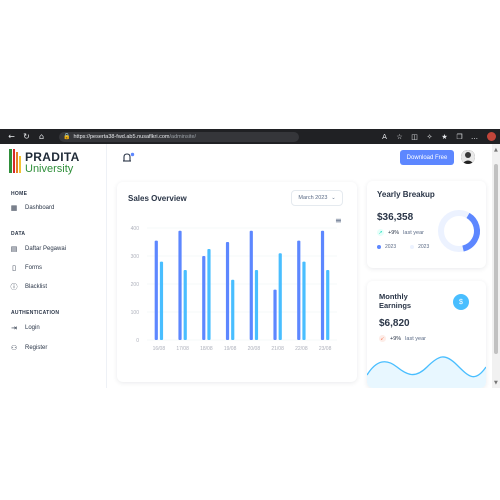  I want to click on x-tick-label: 16/08, so click(159, 349).